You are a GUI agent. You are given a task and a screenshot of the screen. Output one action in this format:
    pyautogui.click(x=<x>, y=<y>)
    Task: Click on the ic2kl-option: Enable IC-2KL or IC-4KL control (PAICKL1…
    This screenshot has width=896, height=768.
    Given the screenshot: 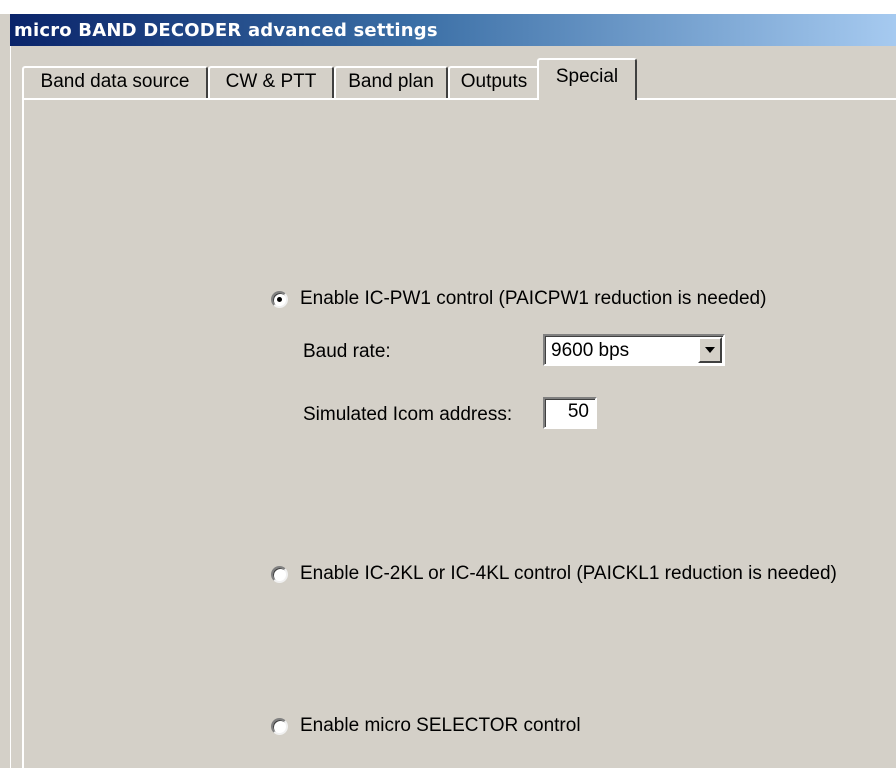 What is the action you would take?
    pyautogui.click(x=554, y=574)
    